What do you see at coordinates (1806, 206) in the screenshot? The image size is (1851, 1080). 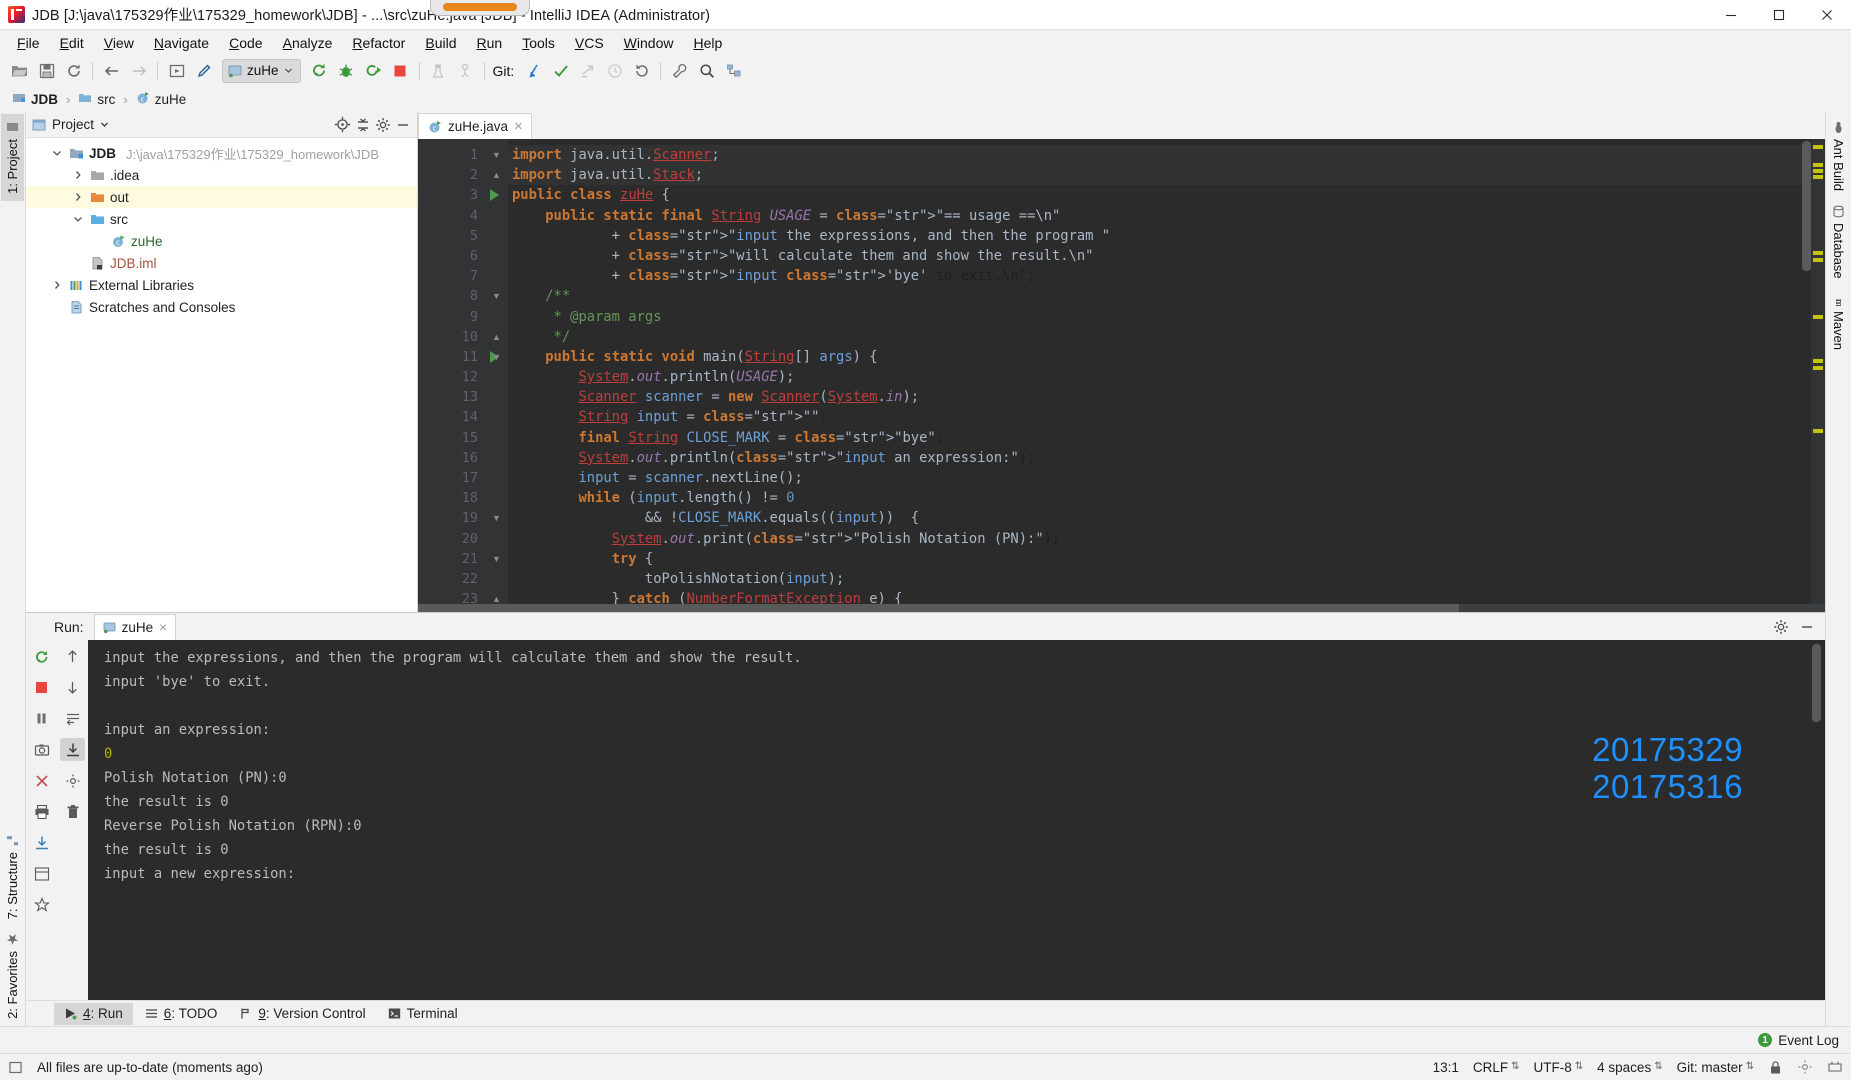 I see `editor-vertical-scrollbar` at bounding box center [1806, 206].